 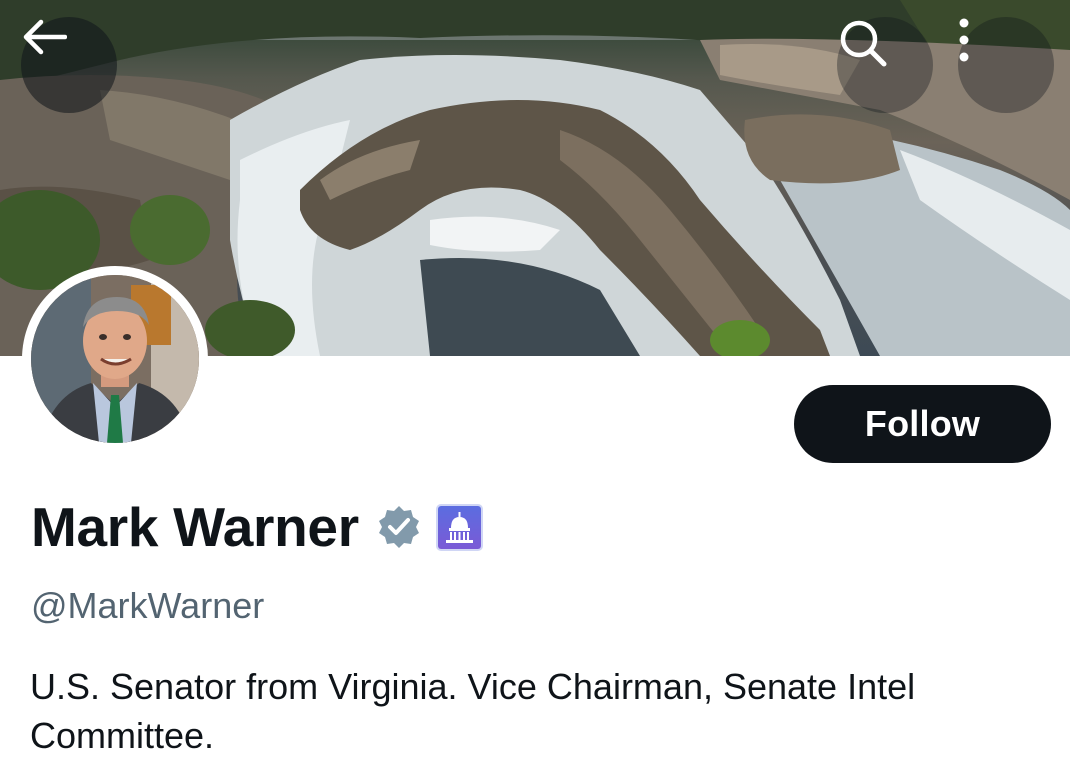 I want to click on more-button, so click(x=1006, y=65).